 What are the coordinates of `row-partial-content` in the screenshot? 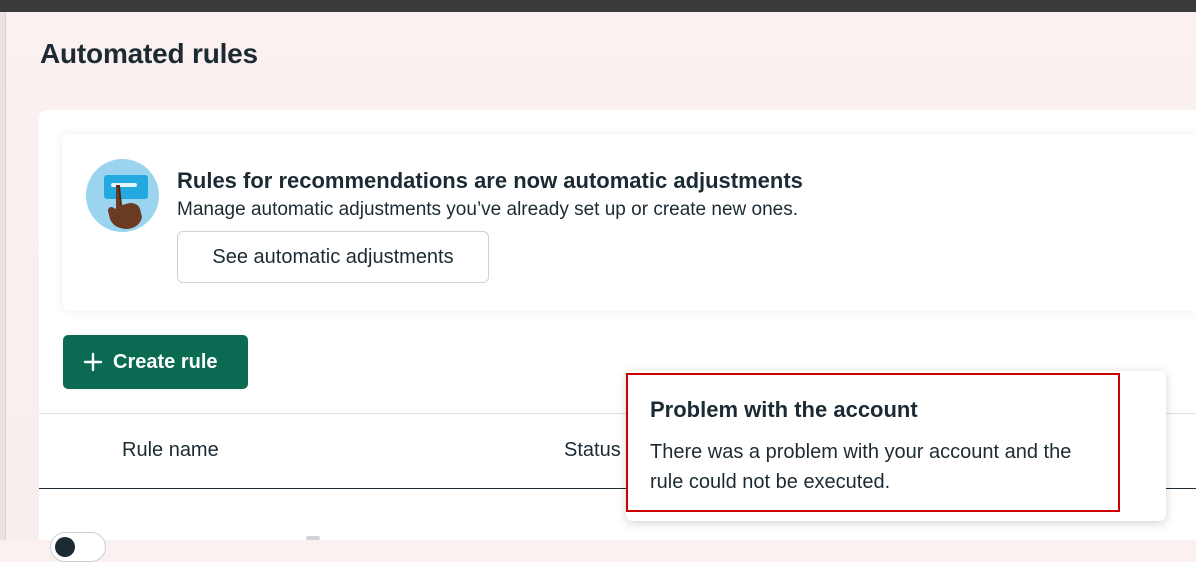 It's located at (313, 538).